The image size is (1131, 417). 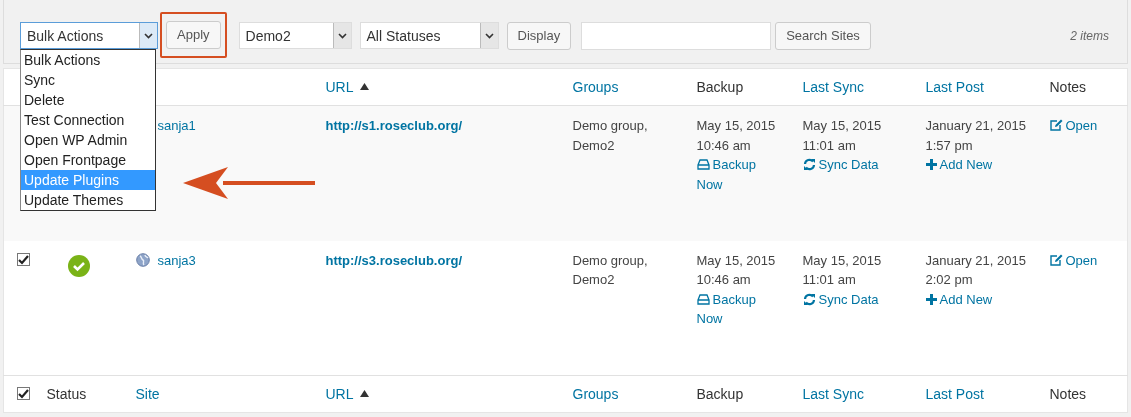 I want to click on bulk-actions-select: Bulk Actions, so click(x=89, y=35).